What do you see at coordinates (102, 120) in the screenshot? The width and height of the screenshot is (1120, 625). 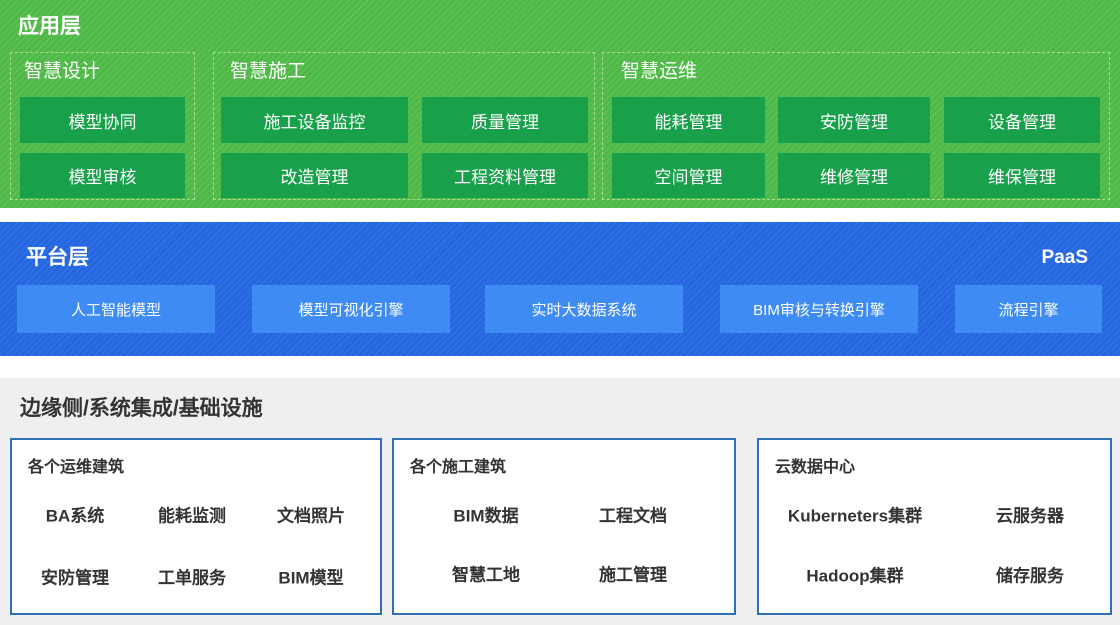 I see `app-module: 模型协同` at bounding box center [102, 120].